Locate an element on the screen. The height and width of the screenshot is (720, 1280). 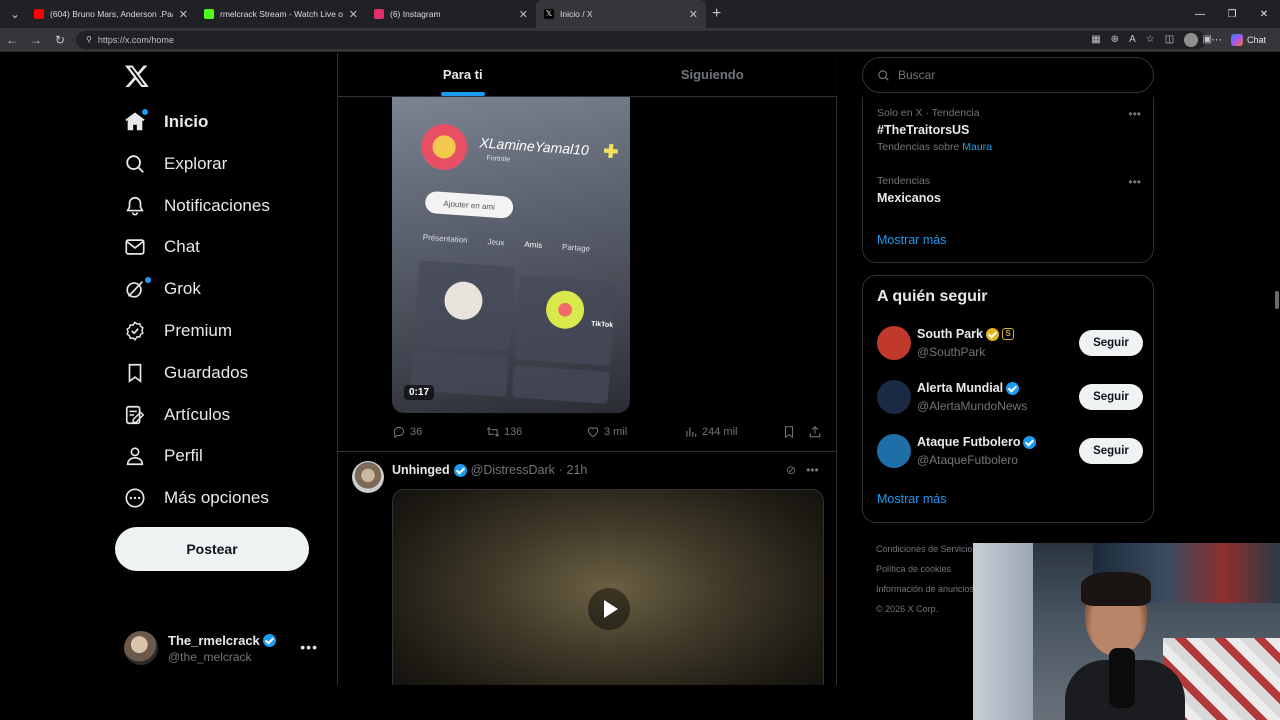
split-screen-icon: ◫ is located at coordinates (1169, 39).